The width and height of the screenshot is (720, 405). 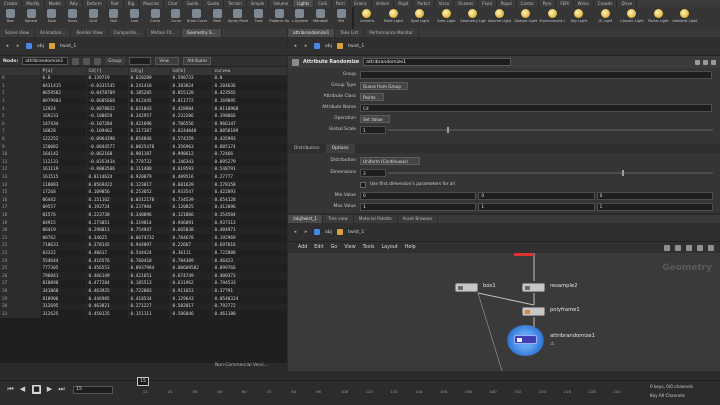 What do you see at coordinates (376, 219) in the screenshot?
I see `pane-tab: Material Palette` at bounding box center [376, 219].